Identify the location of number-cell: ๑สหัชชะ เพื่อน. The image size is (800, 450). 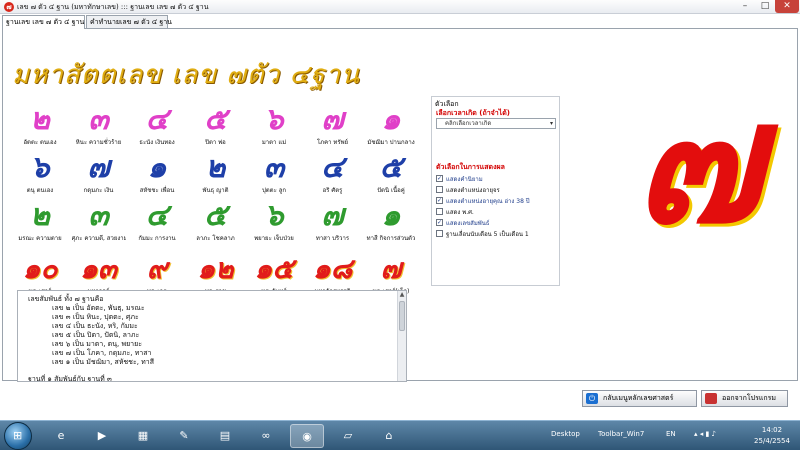
(157, 173).